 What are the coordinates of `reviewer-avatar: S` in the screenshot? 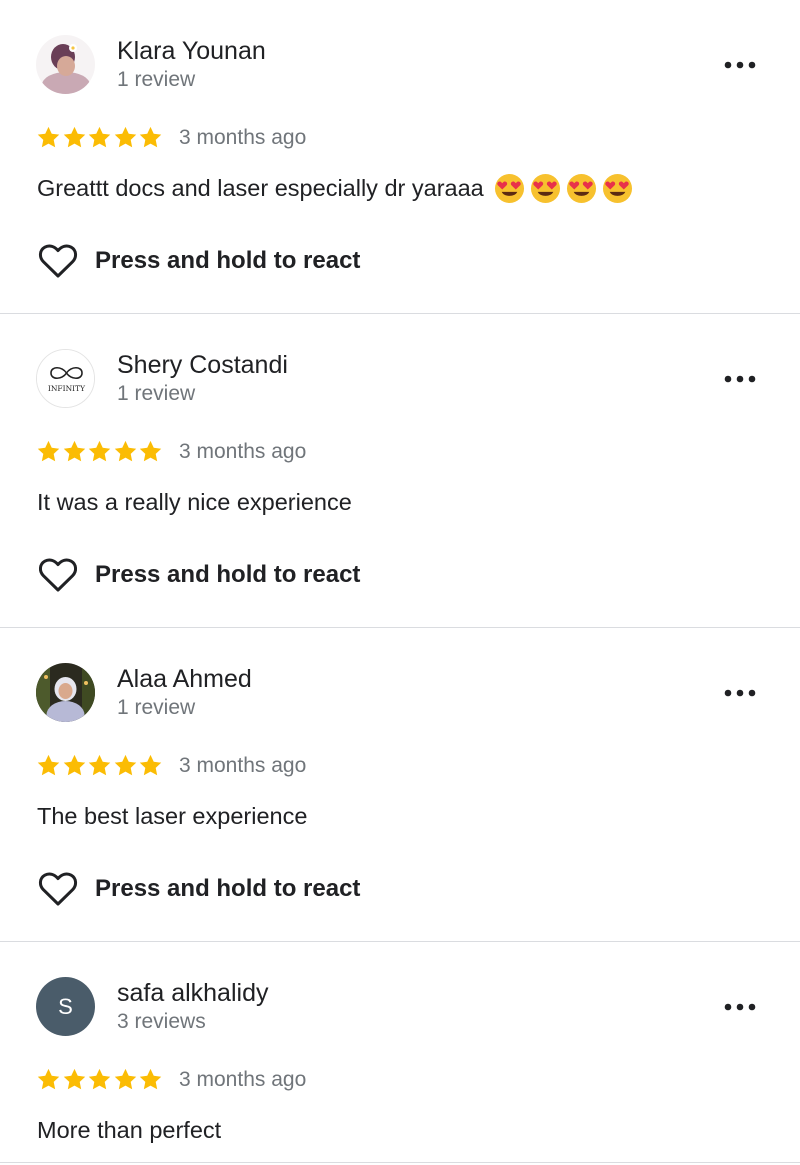 It's located at (65, 1006).